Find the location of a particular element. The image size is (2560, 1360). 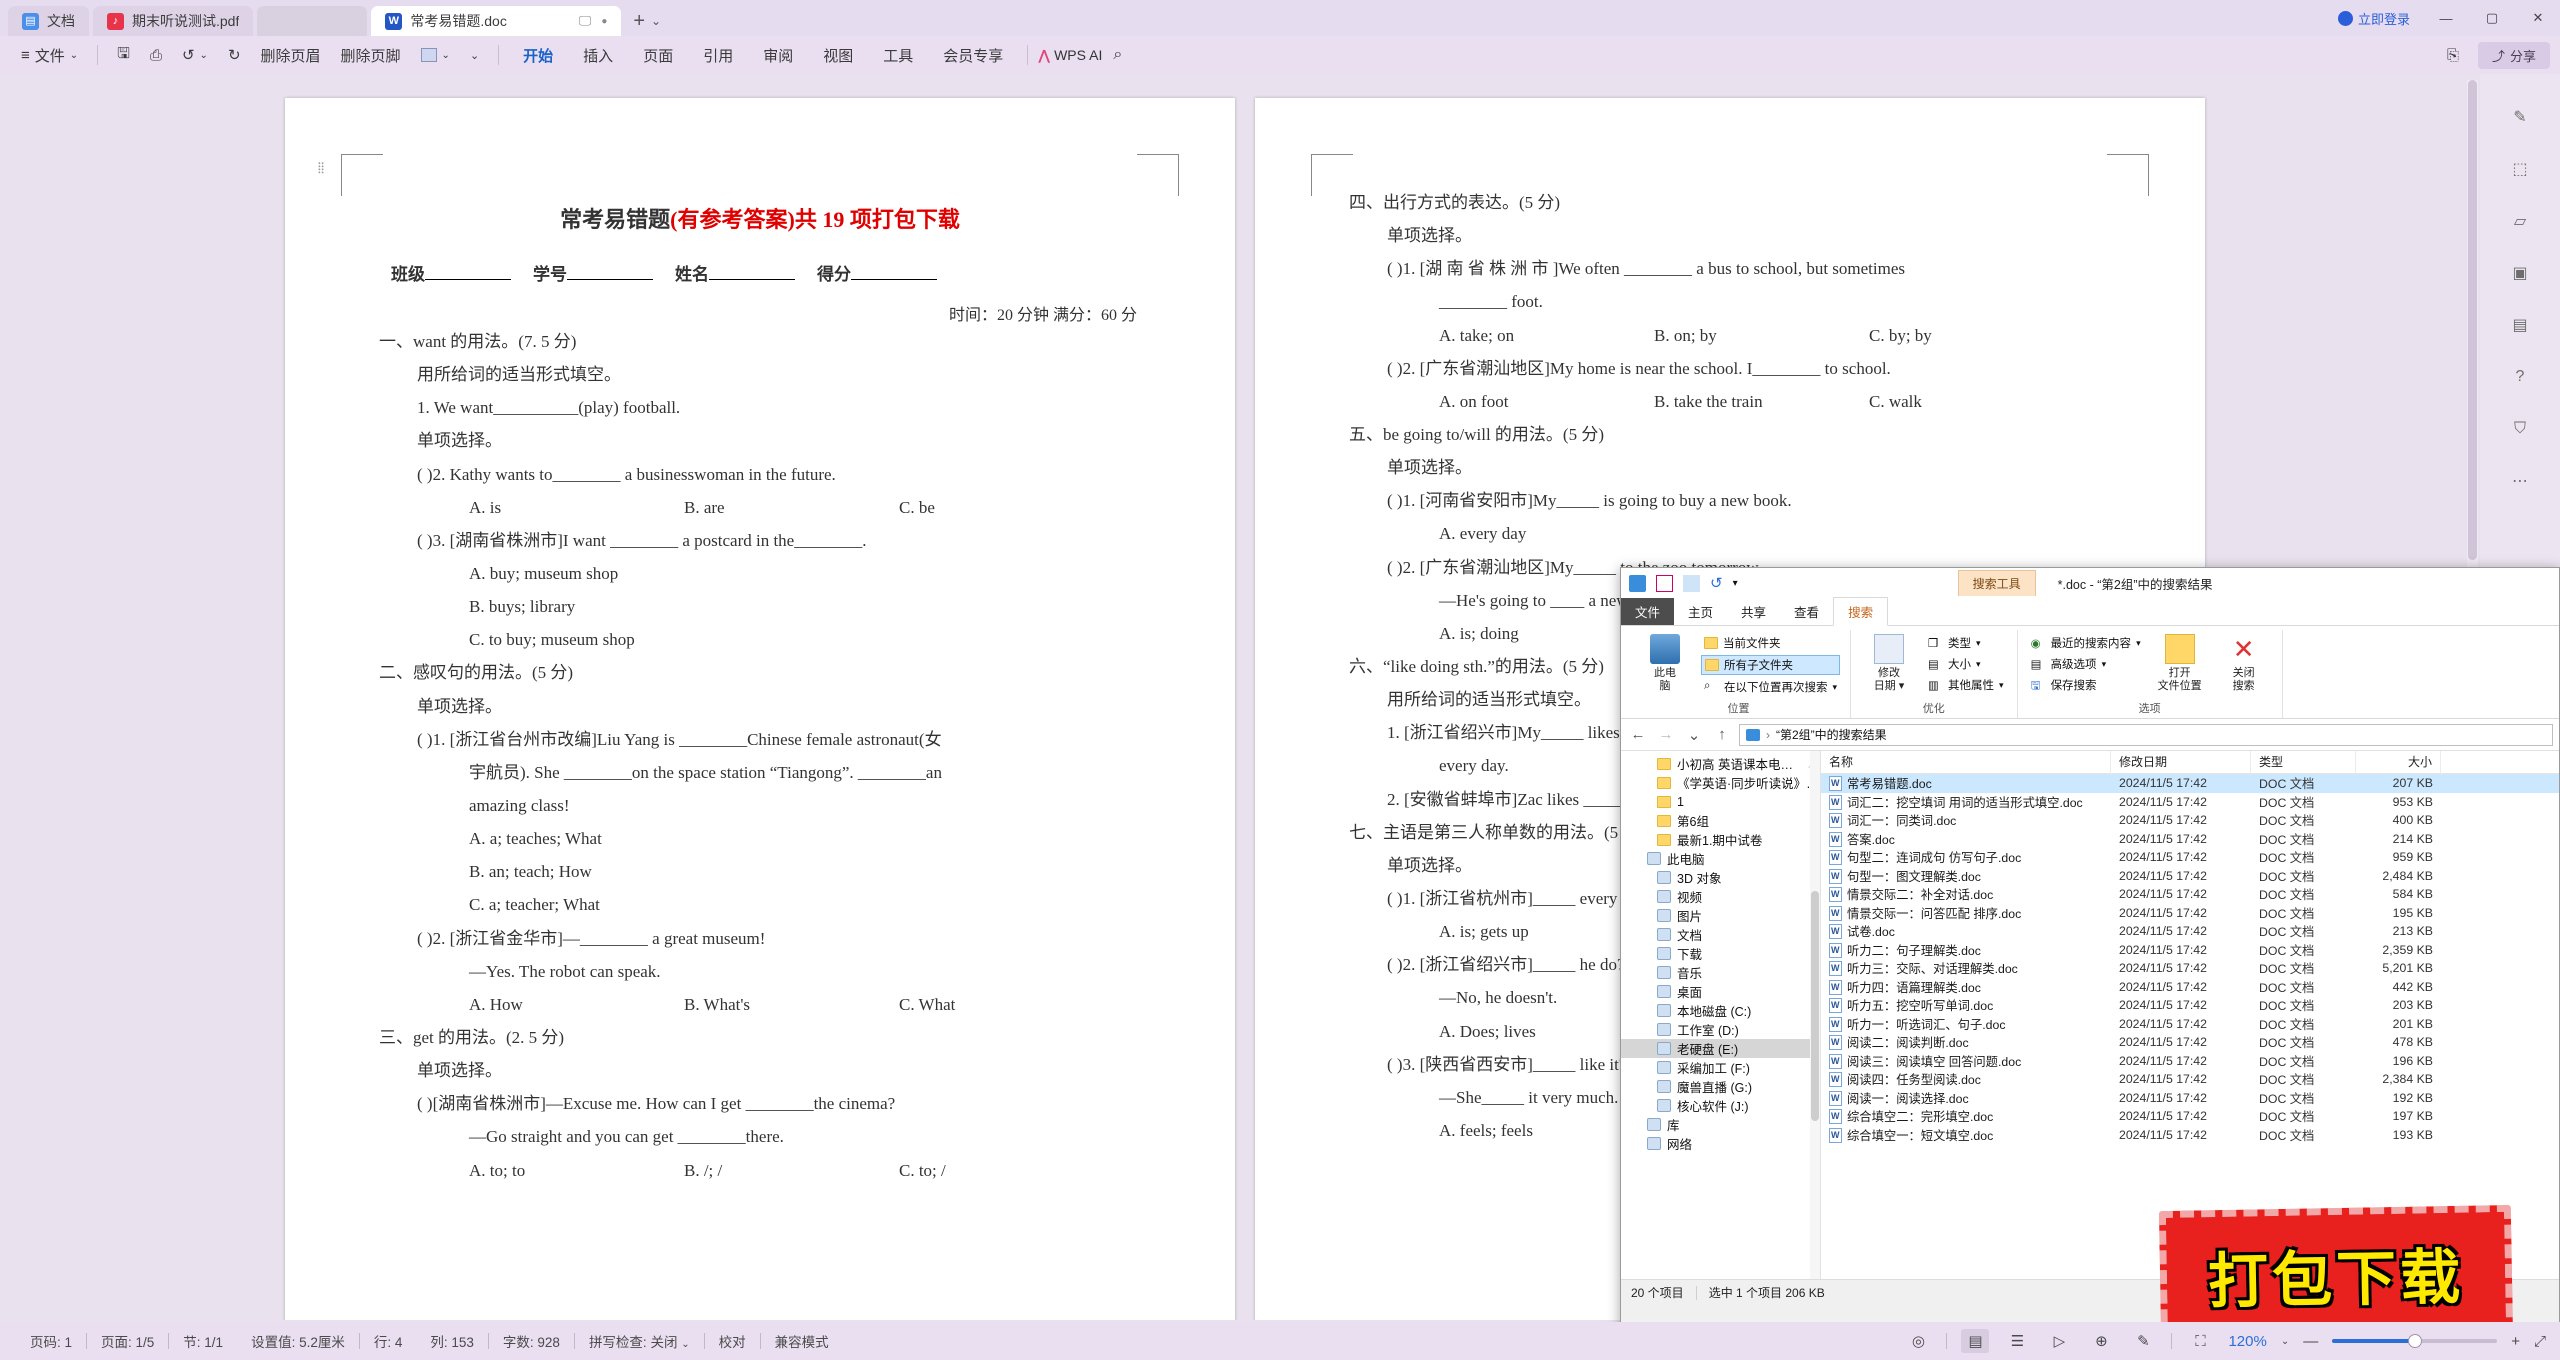

pen-icon: ✎ is located at coordinates (2520, 117).